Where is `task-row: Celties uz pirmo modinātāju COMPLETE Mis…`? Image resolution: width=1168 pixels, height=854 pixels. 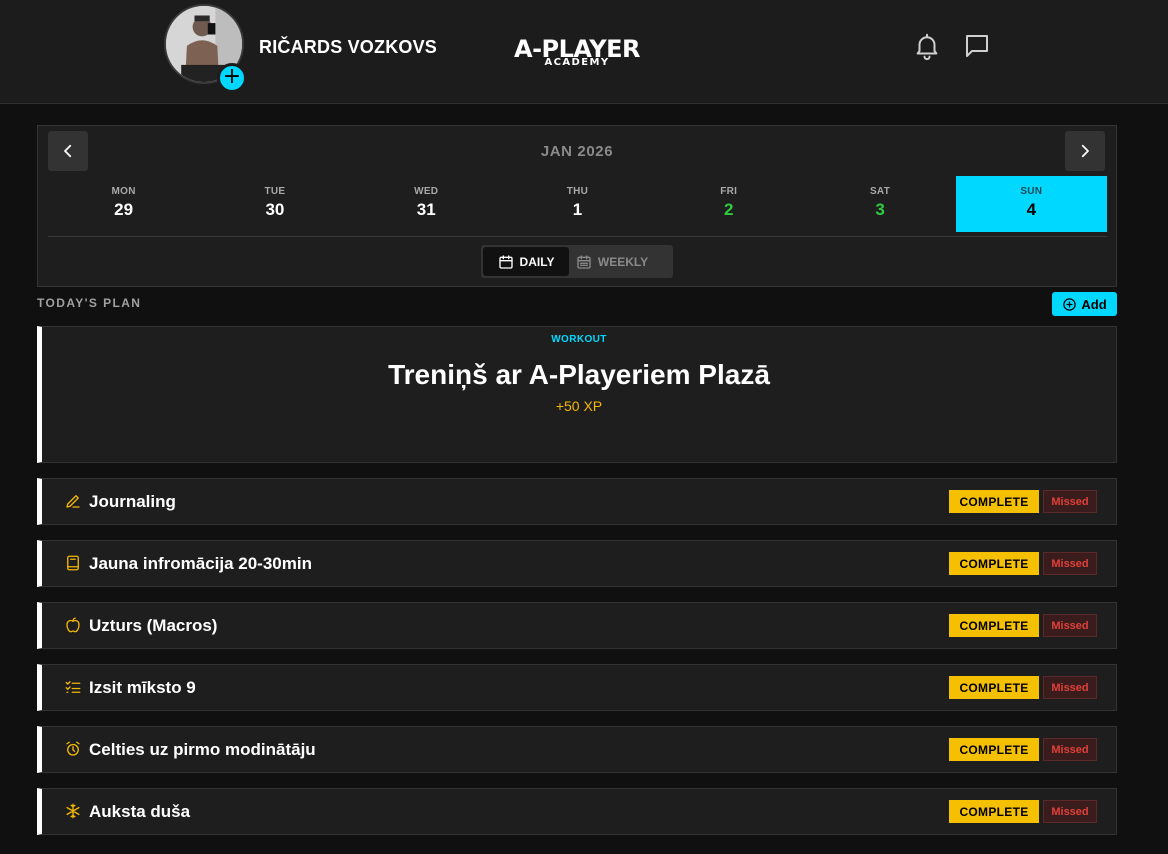
task-row: Celties uz pirmo modinātāju COMPLETE Mis… is located at coordinates (577, 749).